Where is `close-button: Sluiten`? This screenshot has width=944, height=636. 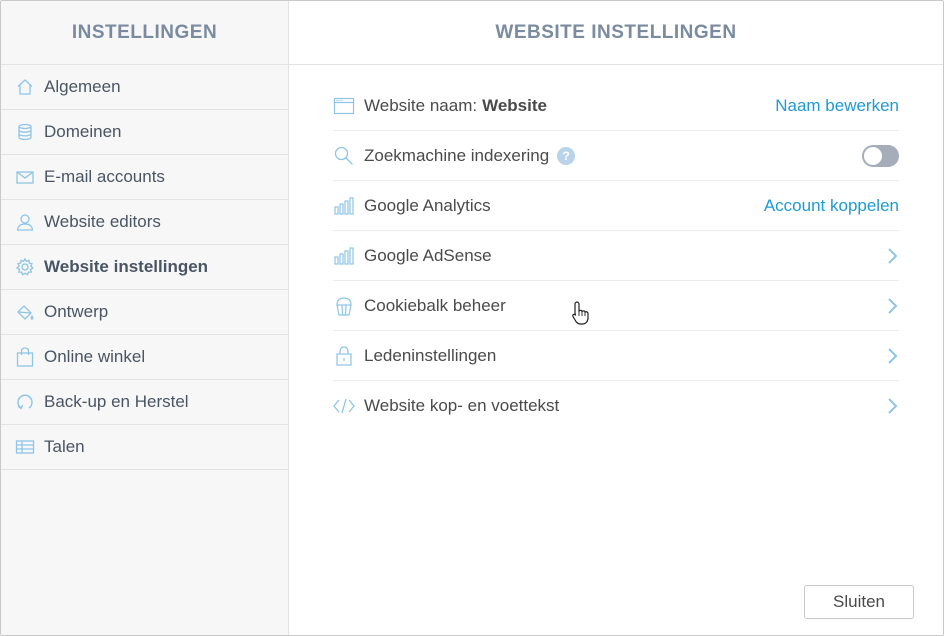 close-button: Sluiten is located at coordinates (859, 602).